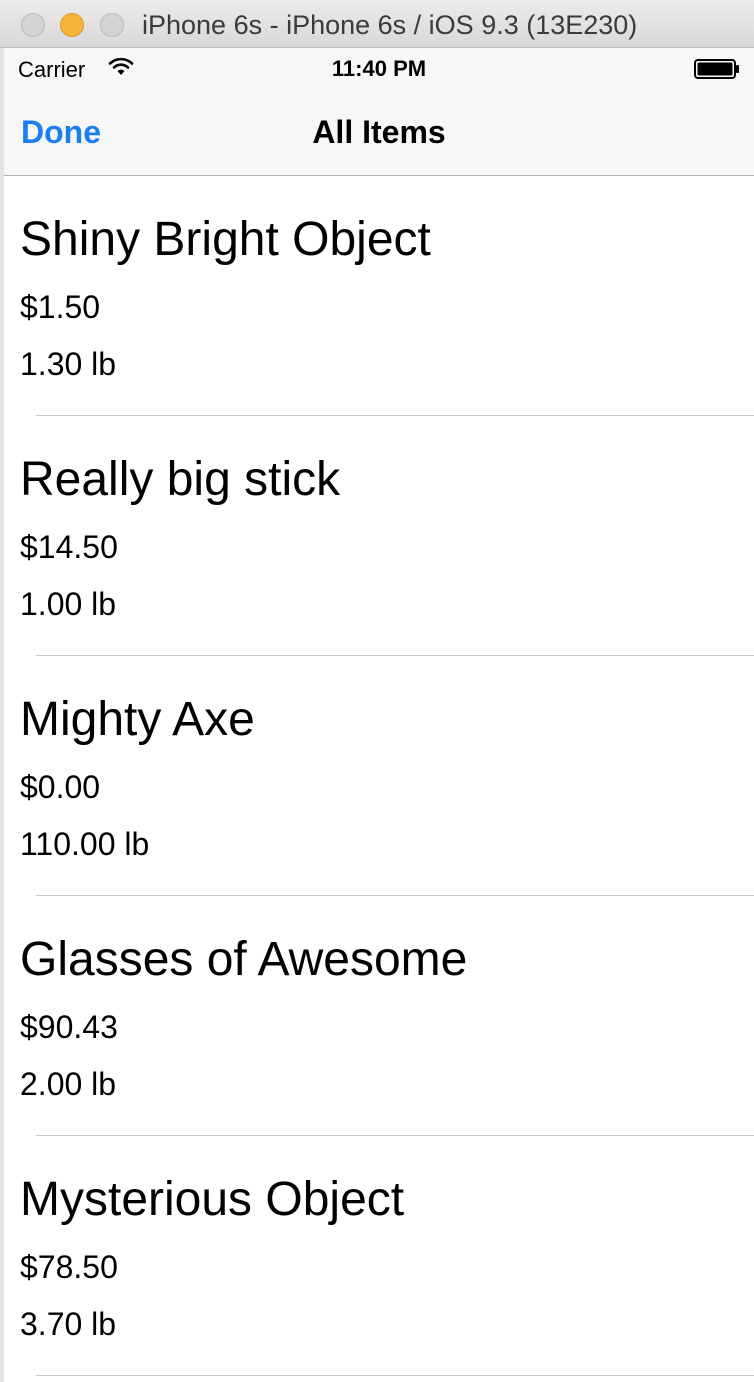  Describe the element at coordinates (68, 1084) in the screenshot. I see `item-weight: 2.00 lb` at that location.